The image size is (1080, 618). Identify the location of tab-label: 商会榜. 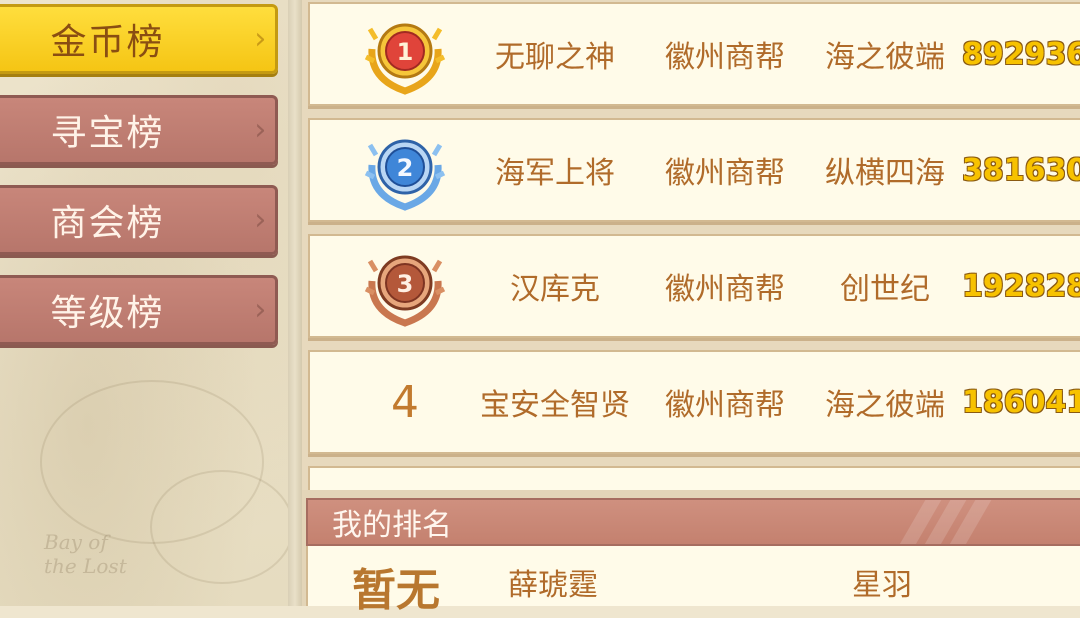
(107, 223).